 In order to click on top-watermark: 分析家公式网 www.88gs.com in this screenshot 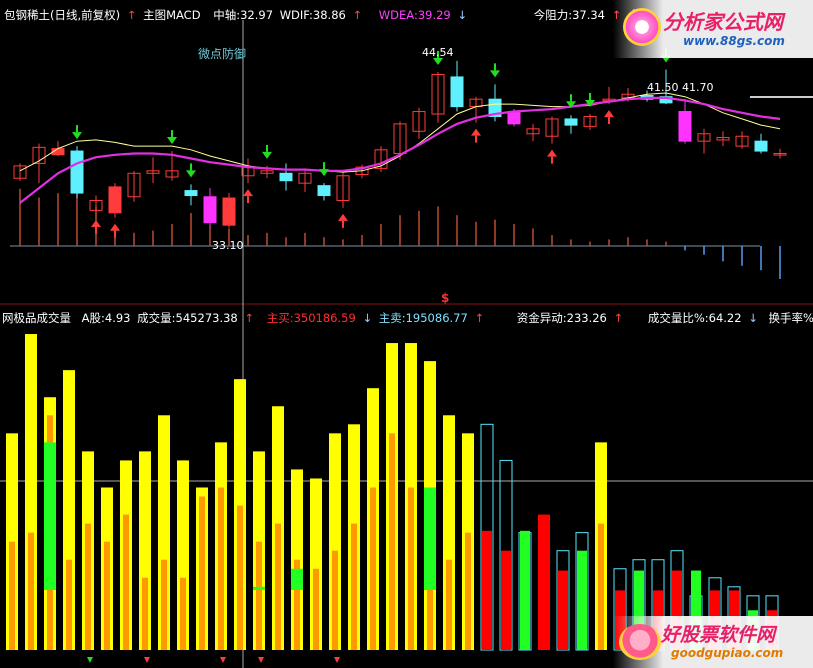, I will do `click(713, 29)`.